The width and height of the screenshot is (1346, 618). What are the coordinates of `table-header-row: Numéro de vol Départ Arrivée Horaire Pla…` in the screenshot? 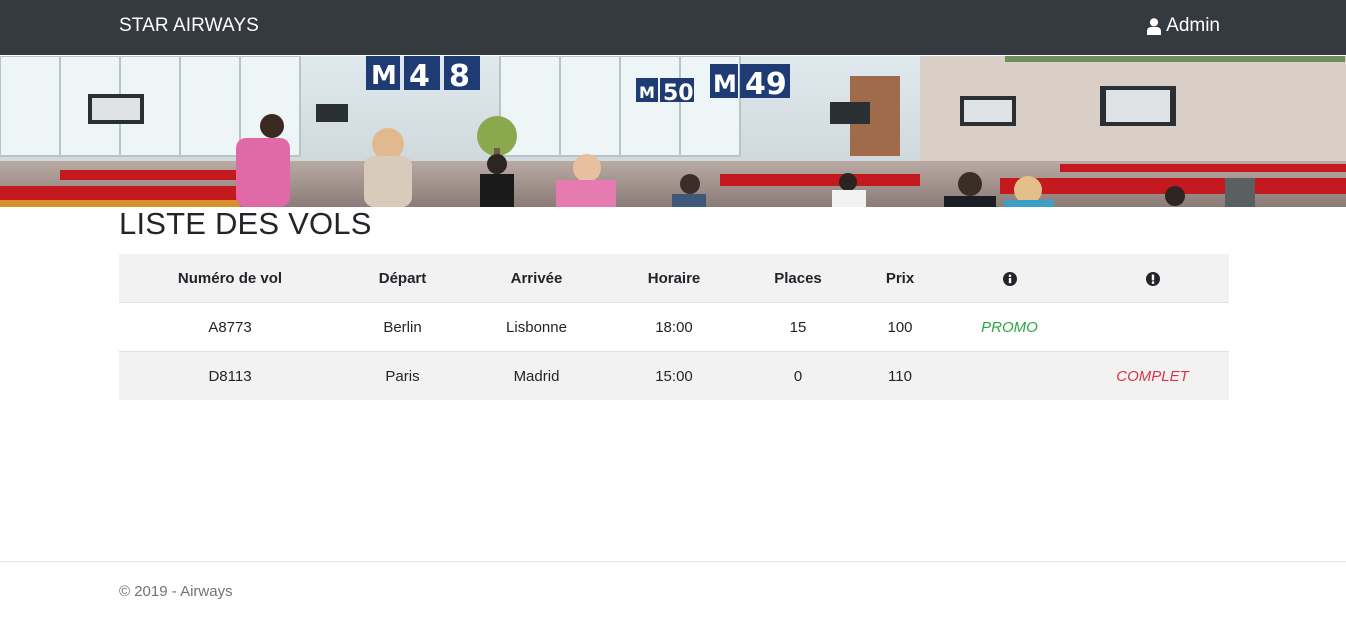 It's located at (674, 278).